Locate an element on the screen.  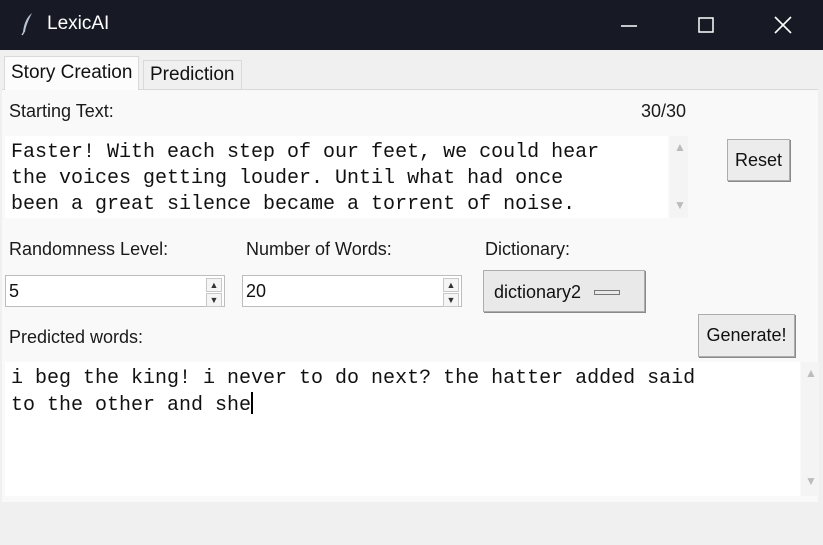
randomness-value: 5 is located at coordinates (14, 291).